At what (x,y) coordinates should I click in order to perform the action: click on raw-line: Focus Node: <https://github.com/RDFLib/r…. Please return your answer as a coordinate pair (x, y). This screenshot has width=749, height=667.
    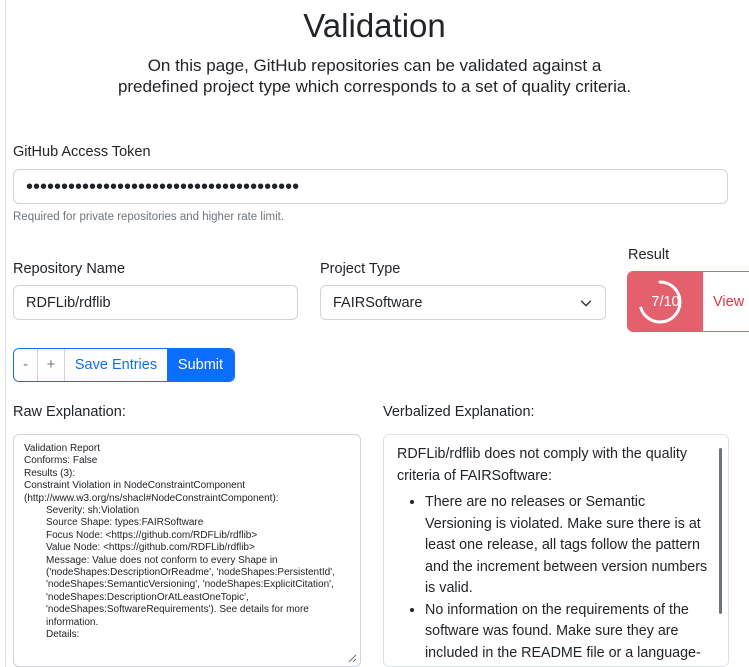
    Looking at the image, I should click on (152, 535).